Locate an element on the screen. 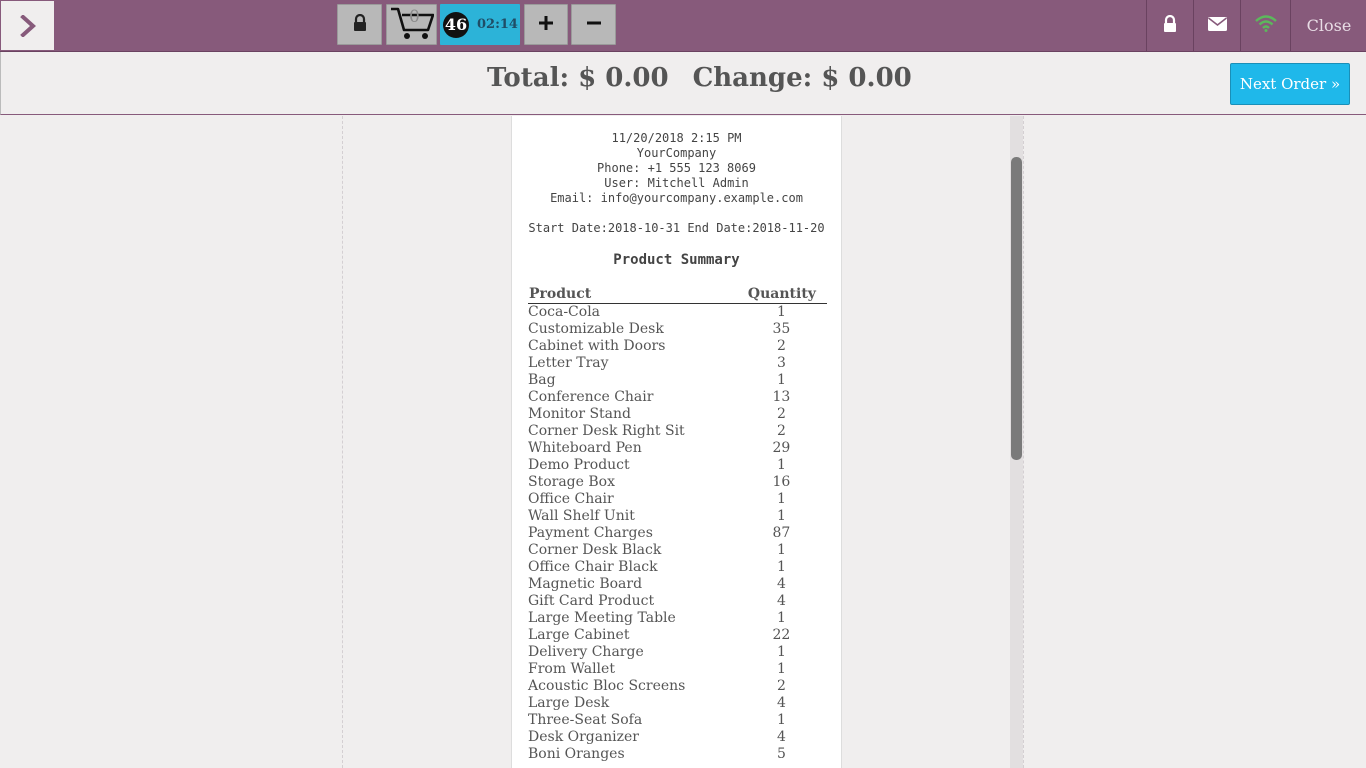 Image resolution: width=1366 pixels, height=768 pixels. product-name: Boni Oranges is located at coordinates (576, 754).